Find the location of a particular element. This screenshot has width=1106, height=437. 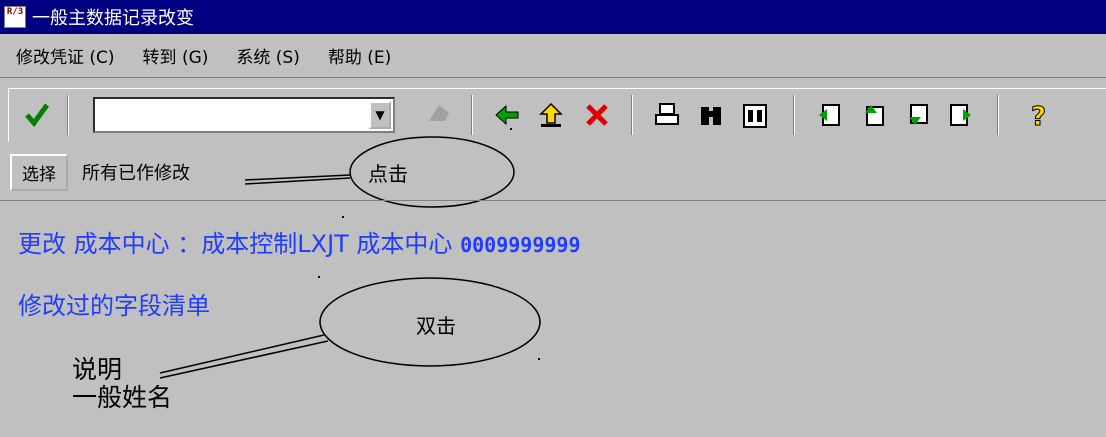

heading: 更改 成本中心 ：成本控制LXJT 成本中心 0009999999 is located at coordinates (299, 241).